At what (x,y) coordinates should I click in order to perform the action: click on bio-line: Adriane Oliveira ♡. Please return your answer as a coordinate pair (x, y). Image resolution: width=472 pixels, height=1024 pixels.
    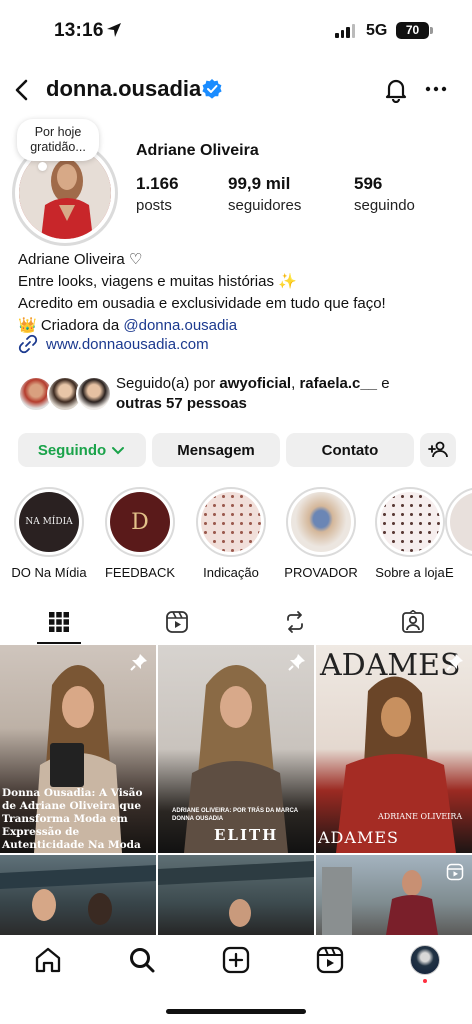
    Looking at the image, I should click on (80, 259).